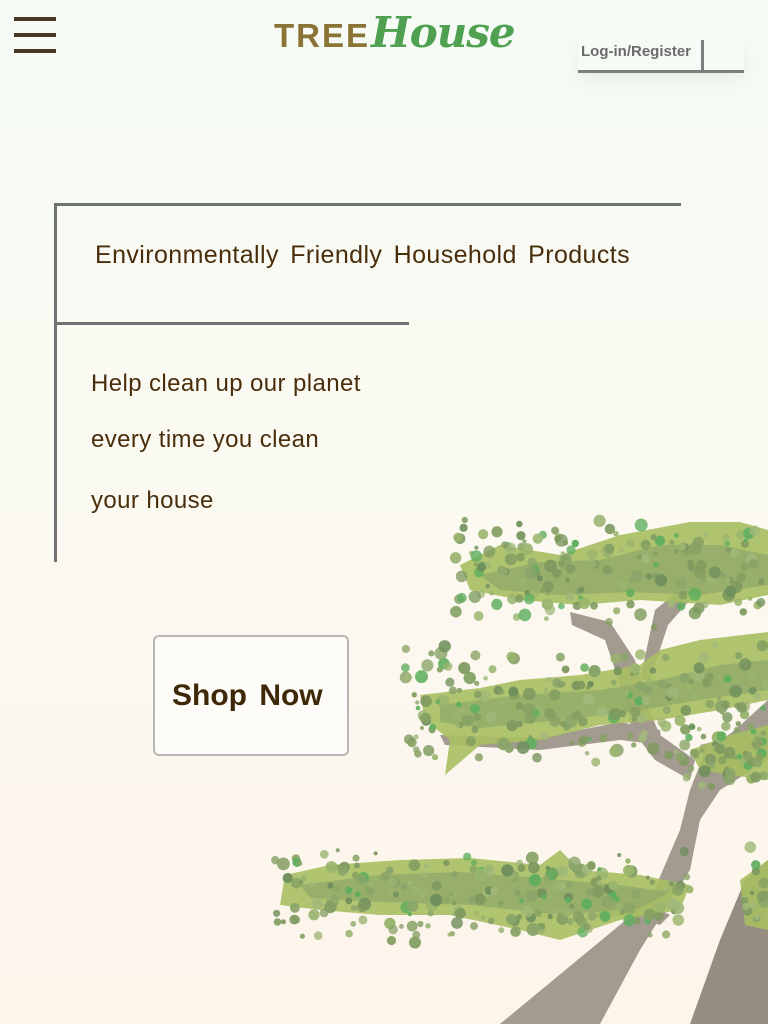 Image resolution: width=768 pixels, height=1024 pixels. I want to click on menu-button, so click(35, 36).